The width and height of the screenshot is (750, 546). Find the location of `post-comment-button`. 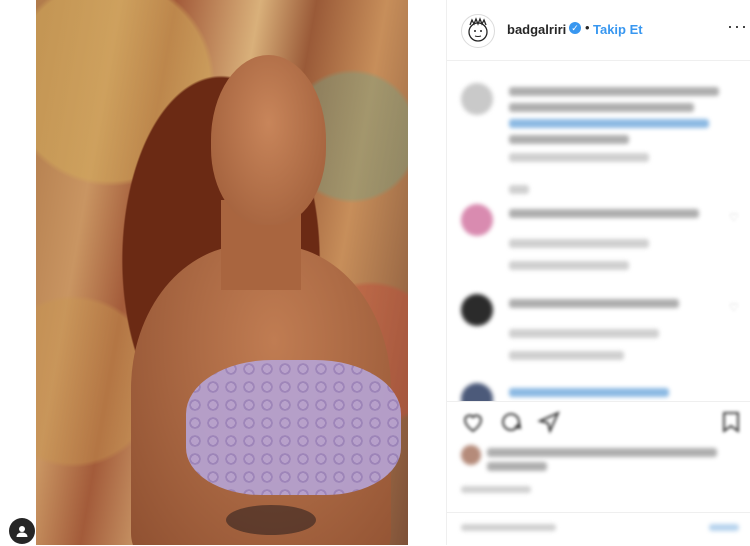

post-comment-button is located at coordinates (724, 527).